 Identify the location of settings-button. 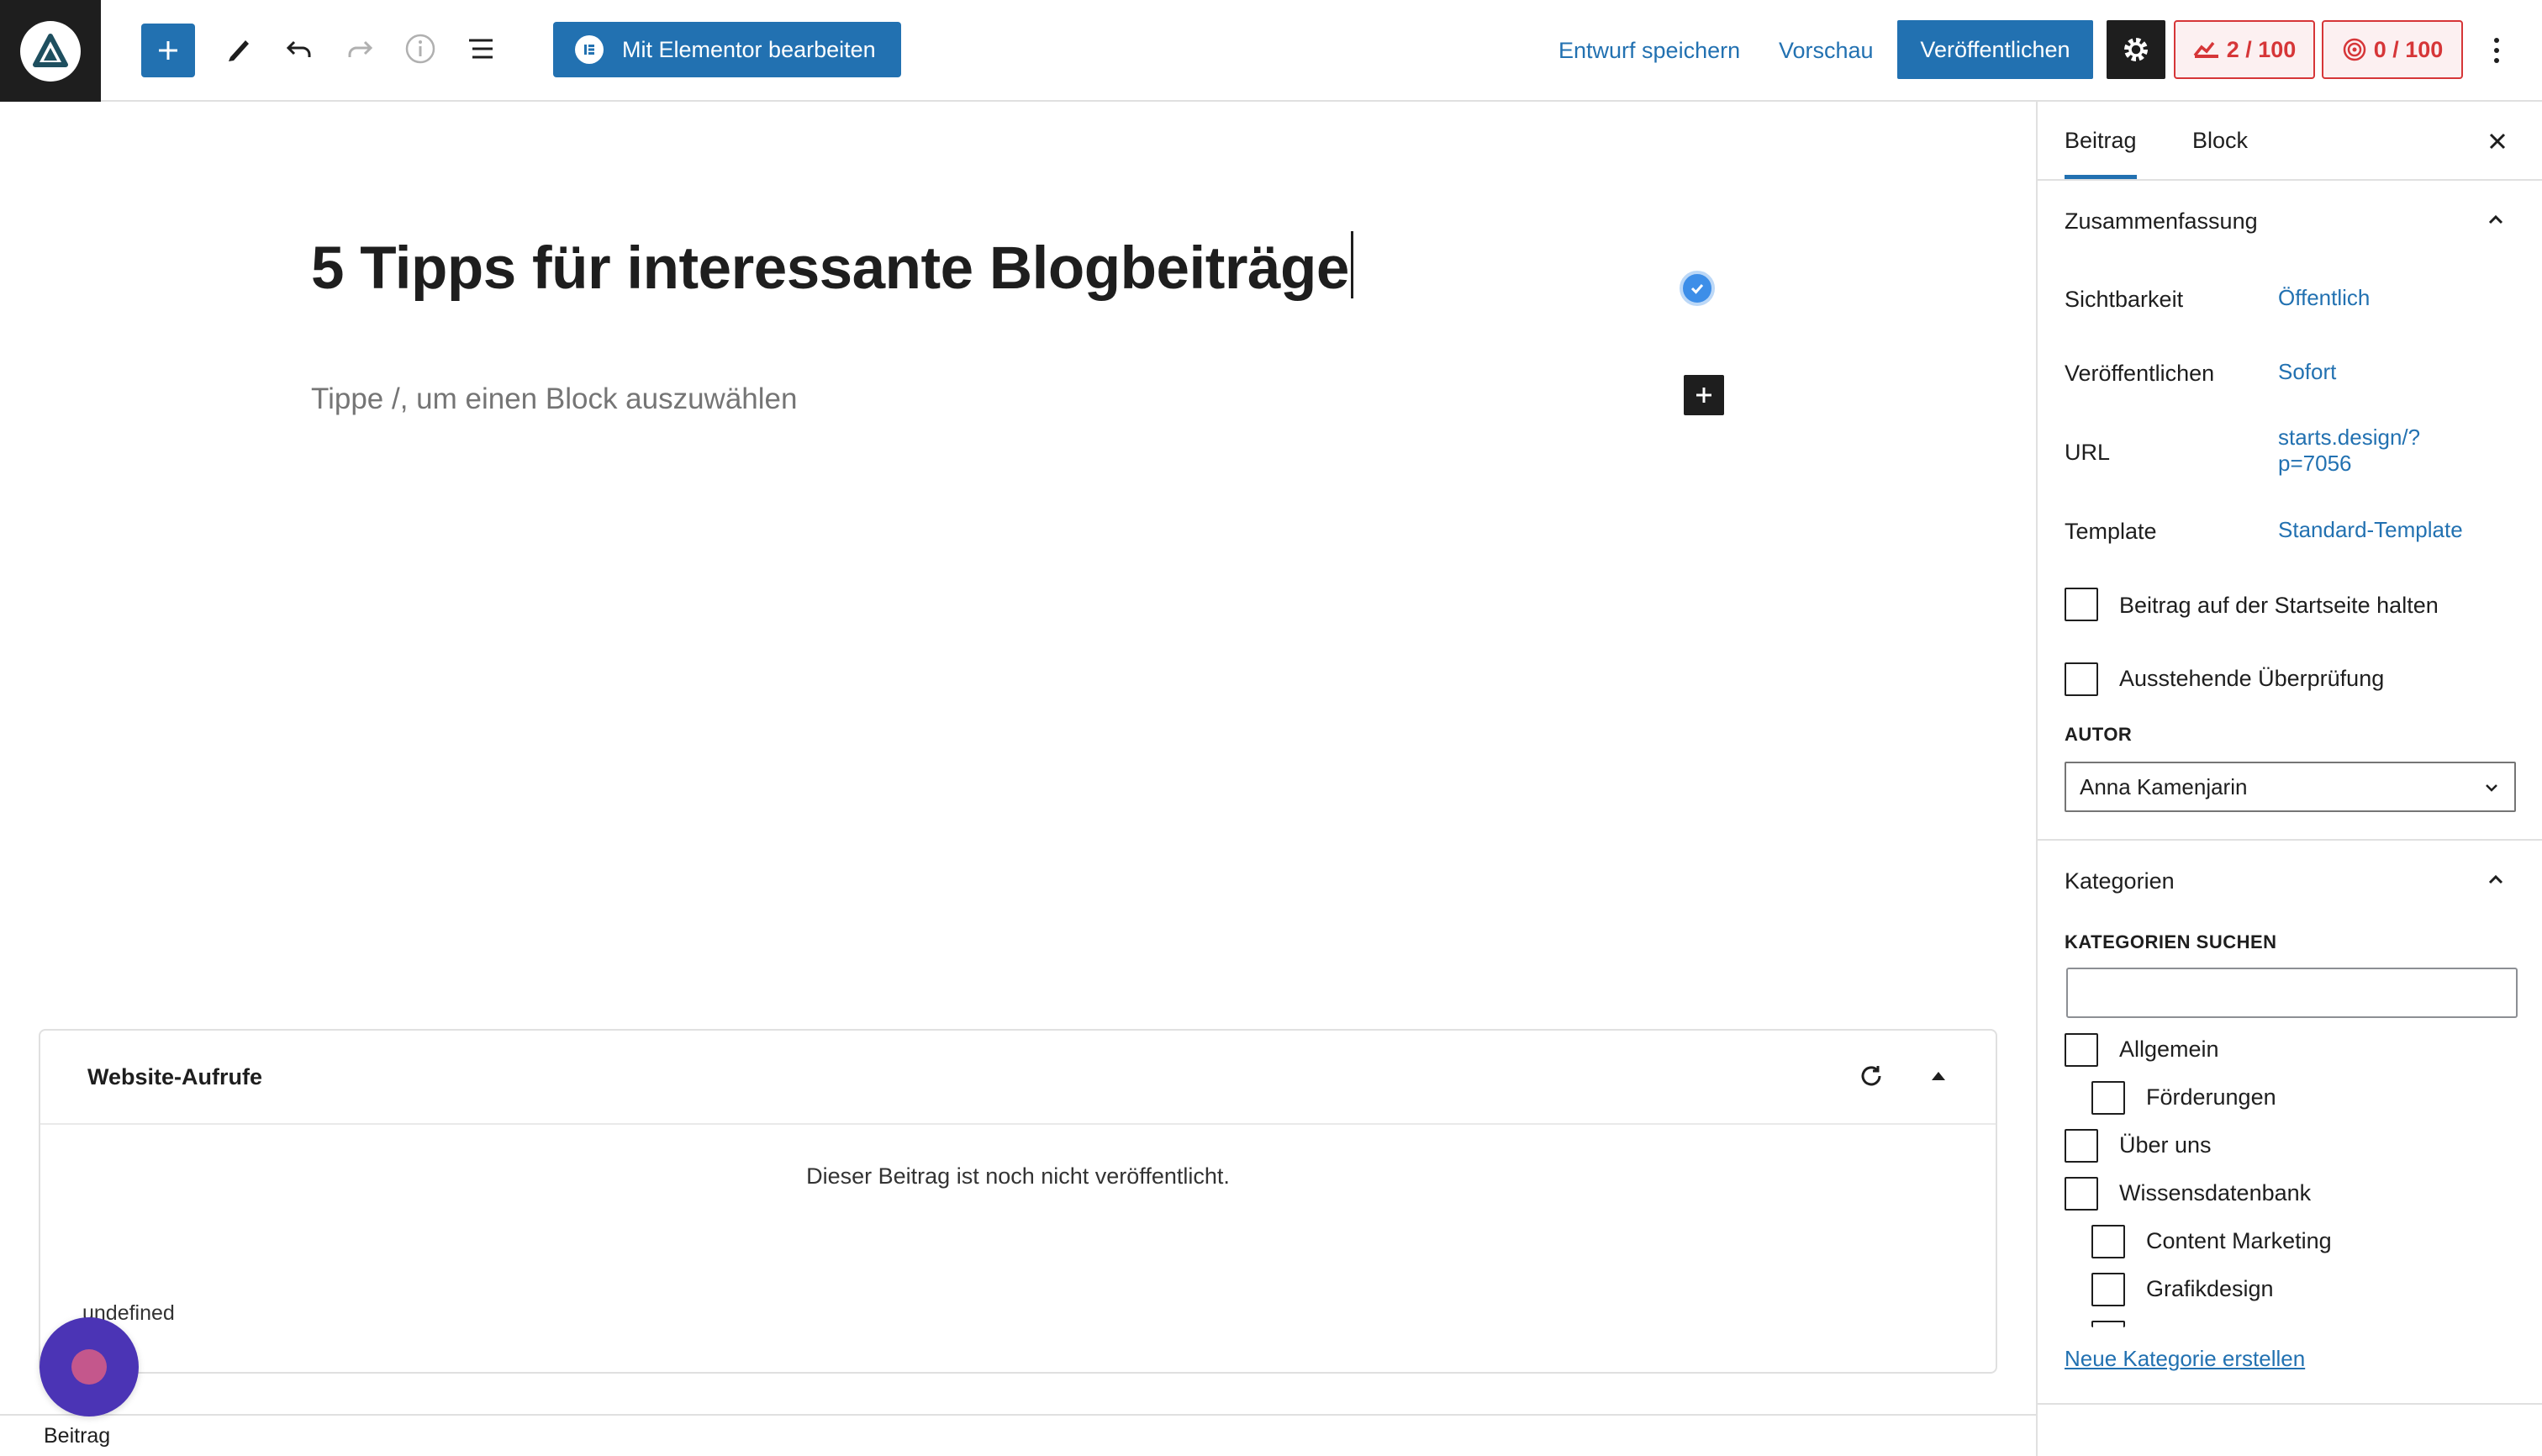
(2136, 49).